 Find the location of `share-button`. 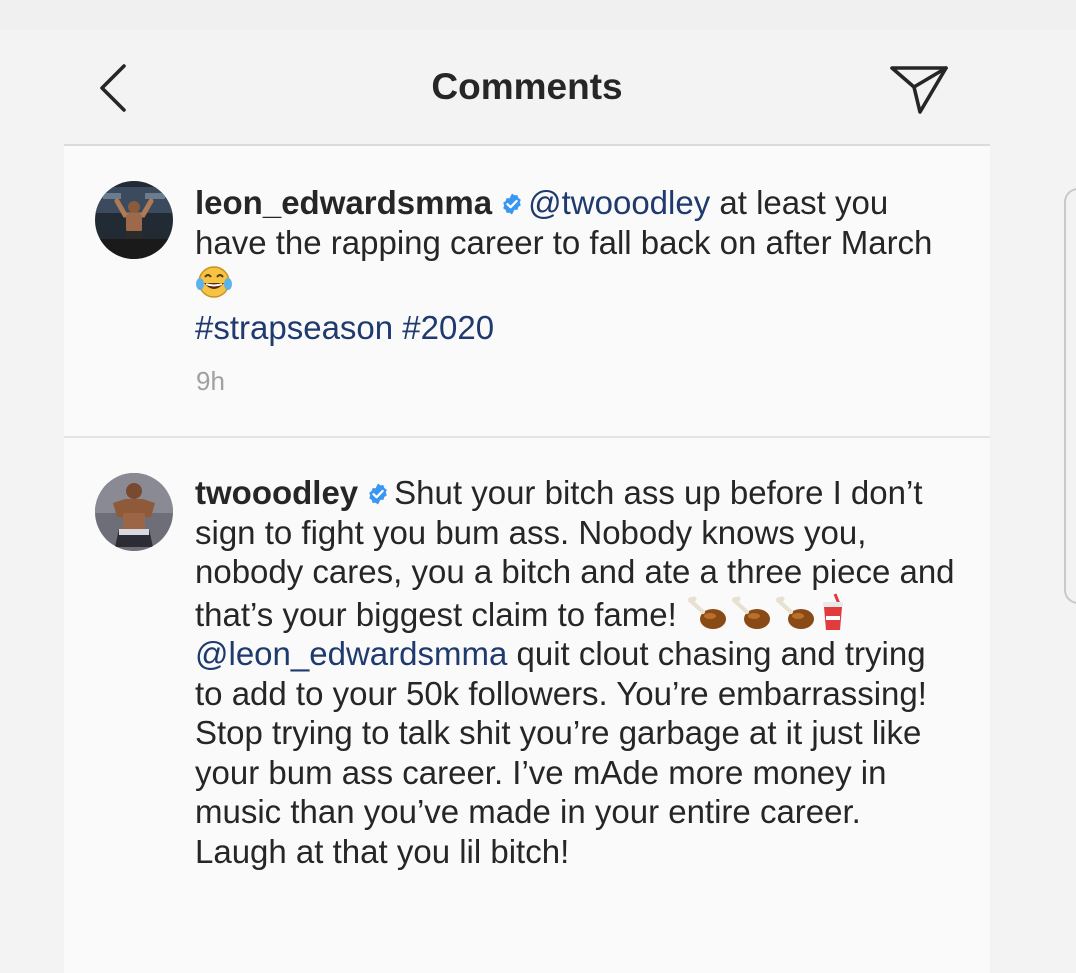

share-button is located at coordinates (919, 90).